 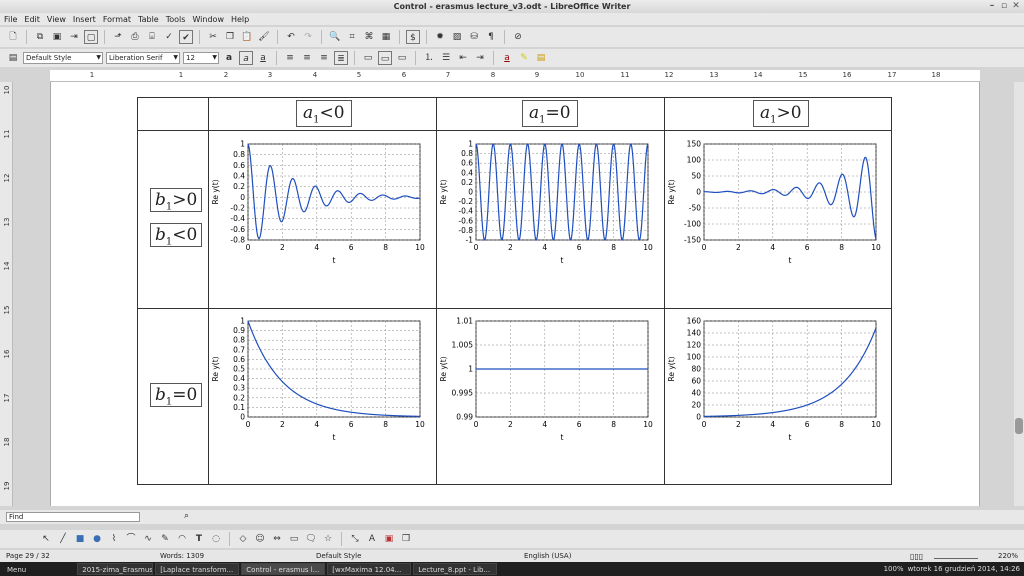 I want to click on fields-icon: ⌗, so click(x=352, y=37).